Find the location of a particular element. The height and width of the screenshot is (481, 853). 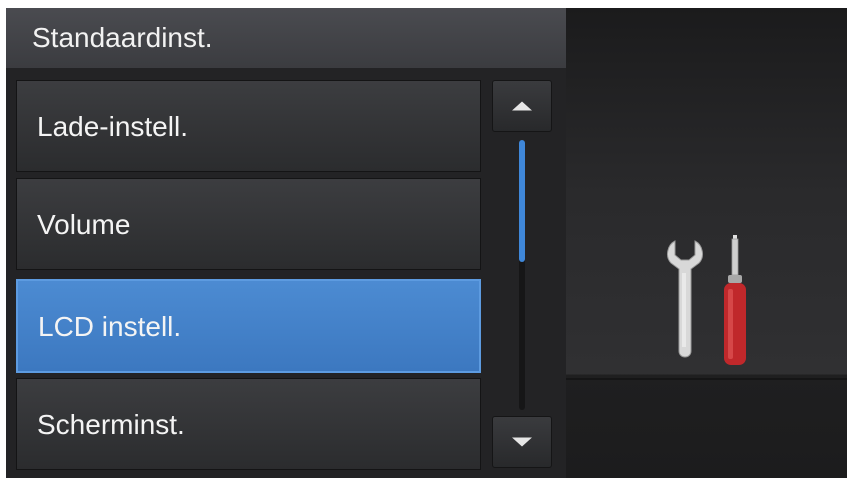

screwdriver-icon is located at coordinates (735, 300).